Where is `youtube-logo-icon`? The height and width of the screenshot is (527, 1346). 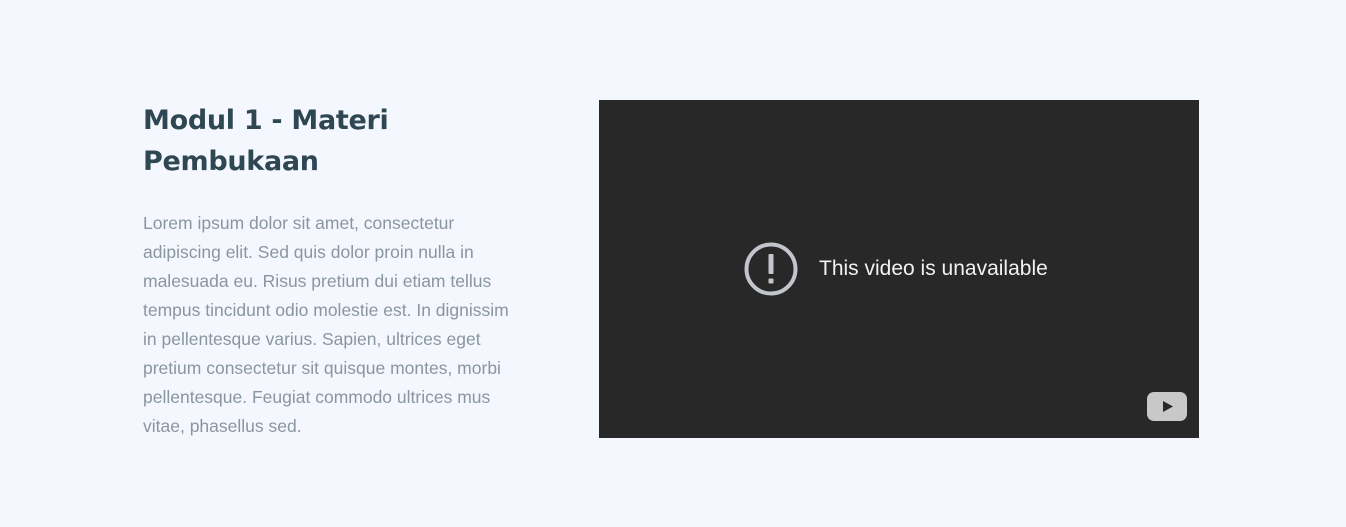
youtube-logo-icon is located at coordinates (1167, 406).